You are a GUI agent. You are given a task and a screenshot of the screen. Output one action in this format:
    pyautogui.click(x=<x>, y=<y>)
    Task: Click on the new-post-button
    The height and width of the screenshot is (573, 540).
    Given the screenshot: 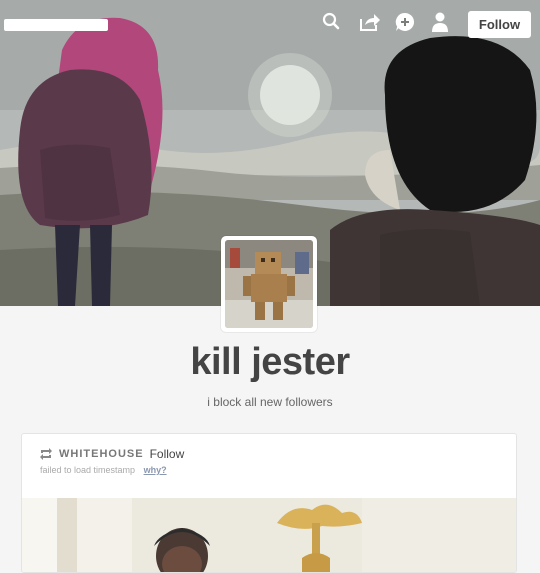 What is the action you would take?
    pyautogui.click(x=407, y=24)
    